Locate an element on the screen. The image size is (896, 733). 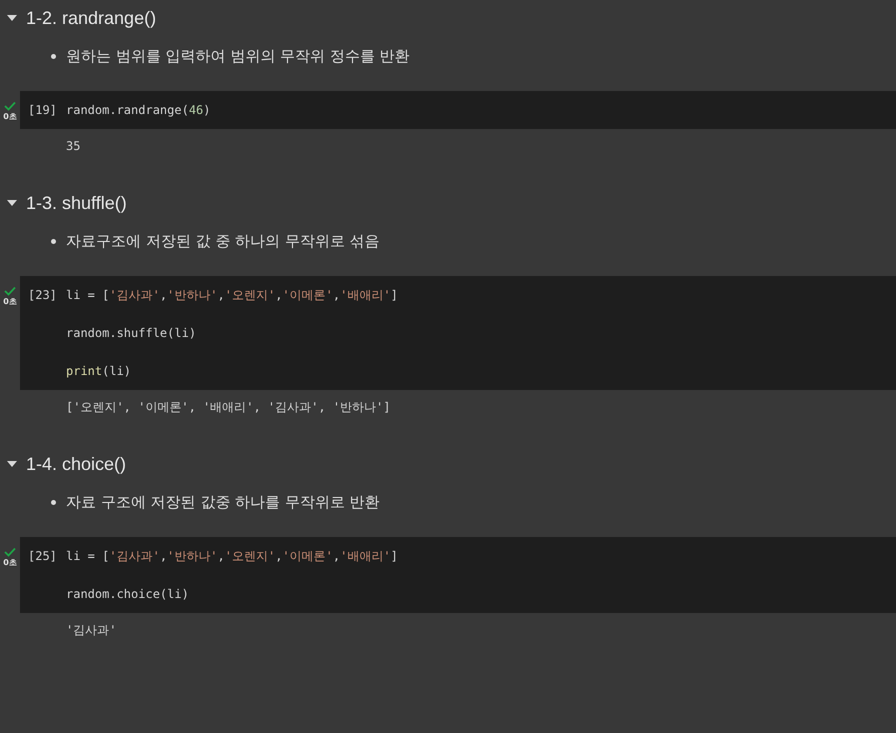
code-line: random.randrange(46) is located at coordinates (138, 110).